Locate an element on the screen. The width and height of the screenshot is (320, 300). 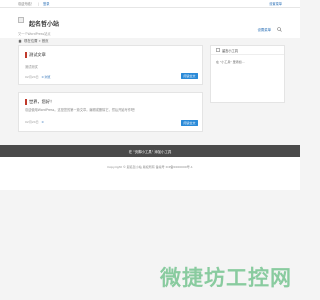
post-excerpt: 欢迎使用WordPress。这是您的第一篇文章。编辑或删除它，然后开始写作吧！ is located at coordinates (81, 110).